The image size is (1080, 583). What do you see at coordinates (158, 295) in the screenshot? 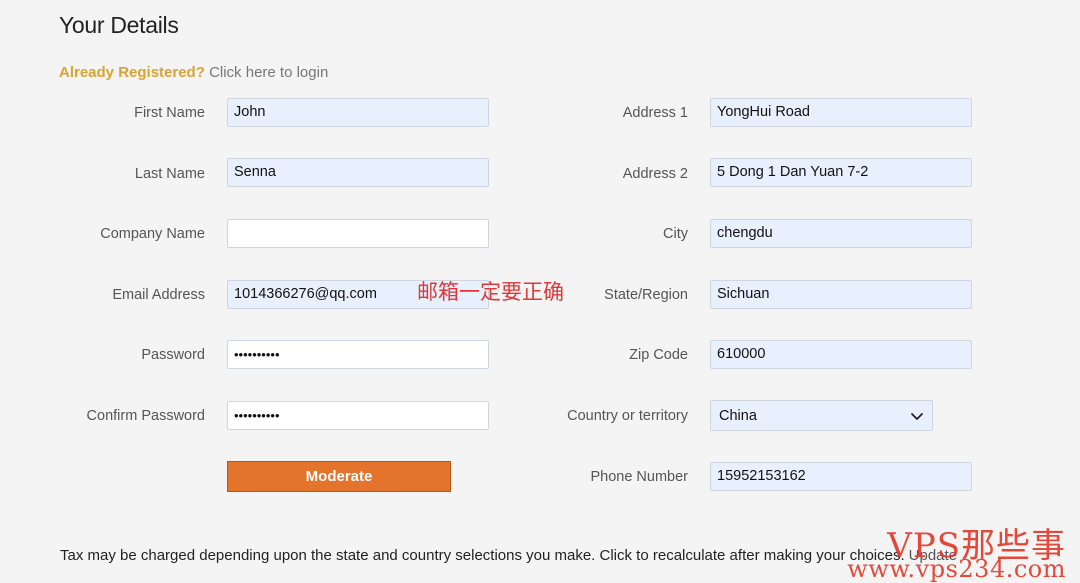
I see `email-address-label: Email Address` at bounding box center [158, 295].